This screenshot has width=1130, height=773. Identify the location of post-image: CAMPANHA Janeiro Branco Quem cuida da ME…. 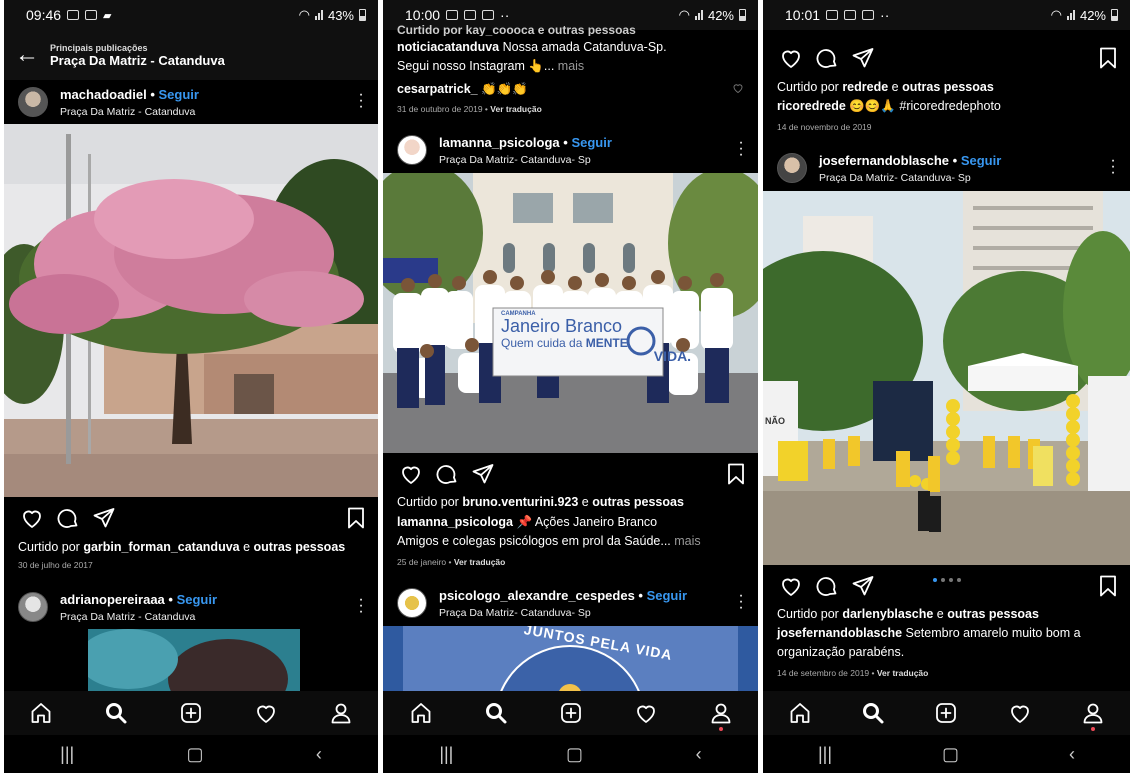
(570, 313).